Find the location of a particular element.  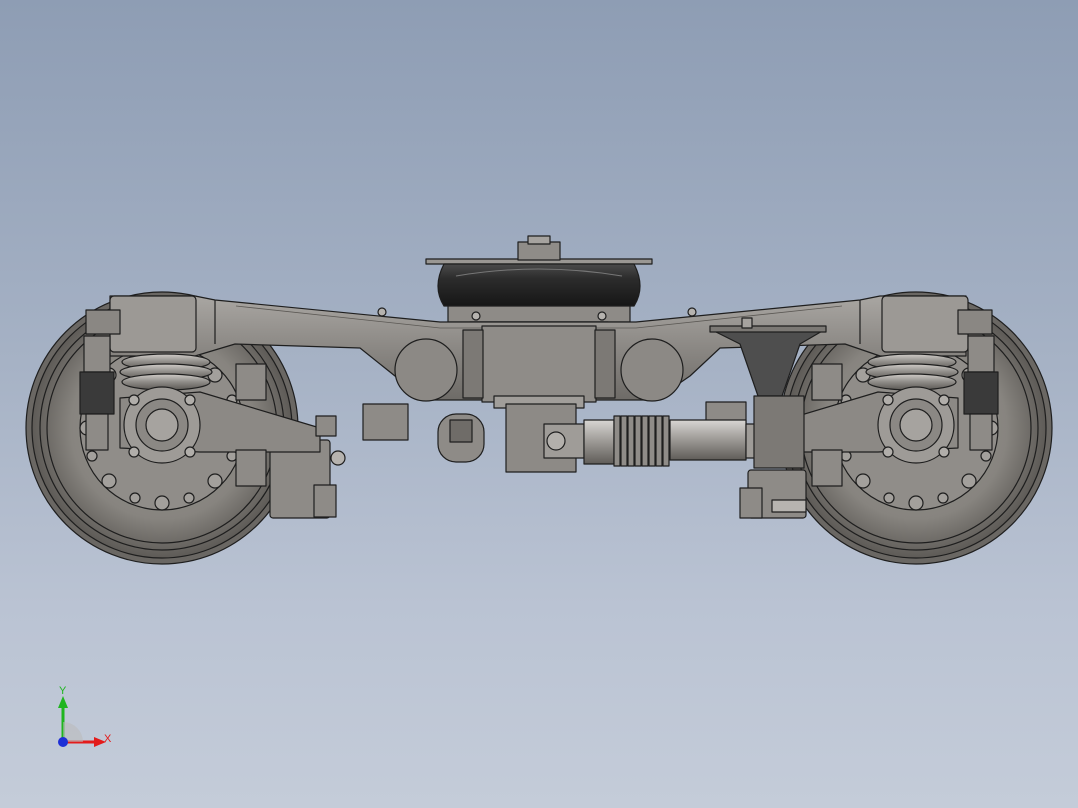

x-axis-label: X is located at coordinates (108, 739).